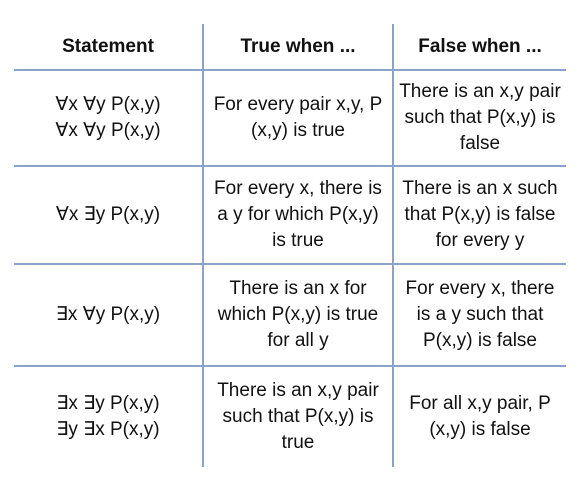 The height and width of the screenshot is (486, 580). What do you see at coordinates (108, 417) in the screenshot?
I see `row-4-statement: ∃x ∃y P(x,y) ∃y ∃x P(x,y)` at bounding box center [108, 417].